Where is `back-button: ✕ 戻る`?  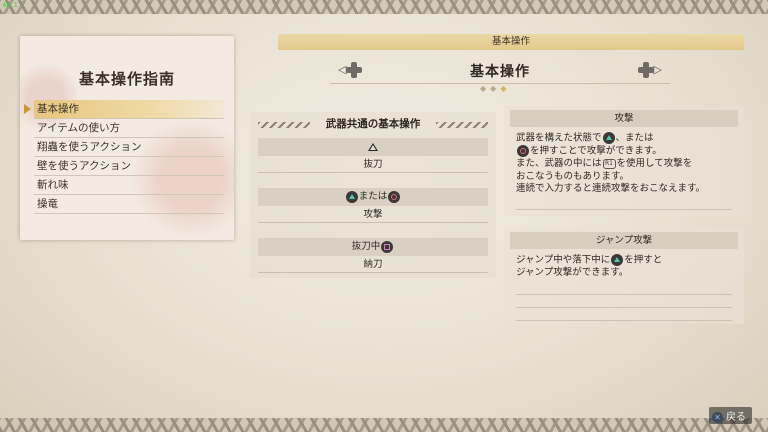
back-button: ✕ 戻る is located at coordinates (730, 415).